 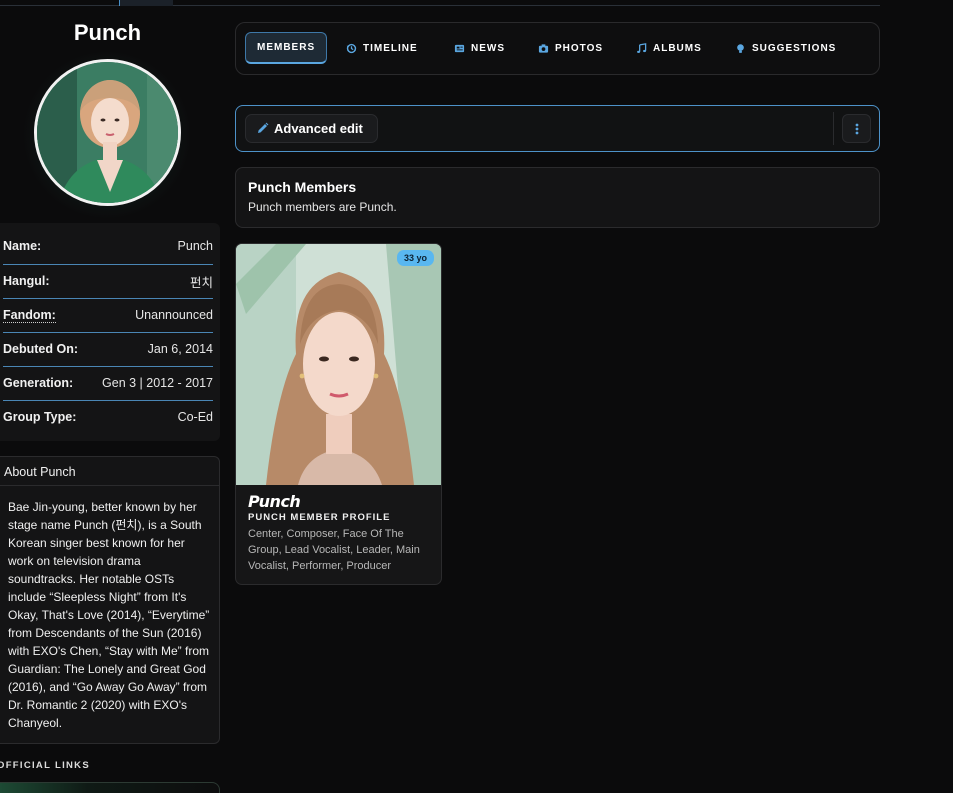 I want to click on info-row-generation: Generation: Gen 3 | 2012 - 2017, so click(x=108, y=383).